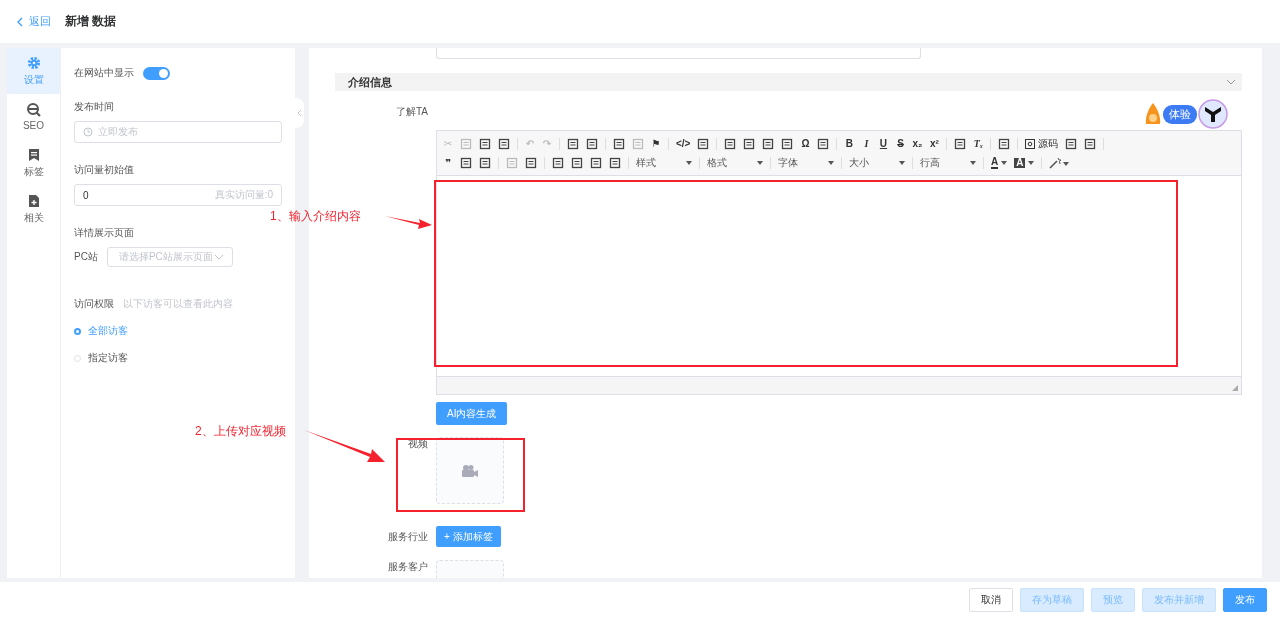  What do you see at coordinates (1213, 114) in the screenshot?
I see `logo-icon` at bounding box center [1213, 114].